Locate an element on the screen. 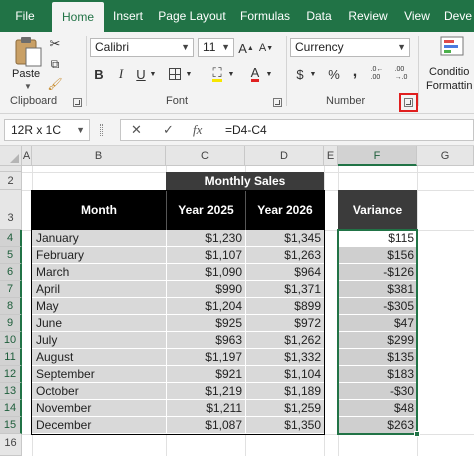  row-header-4: 4 is located at coordinates (11, 238).